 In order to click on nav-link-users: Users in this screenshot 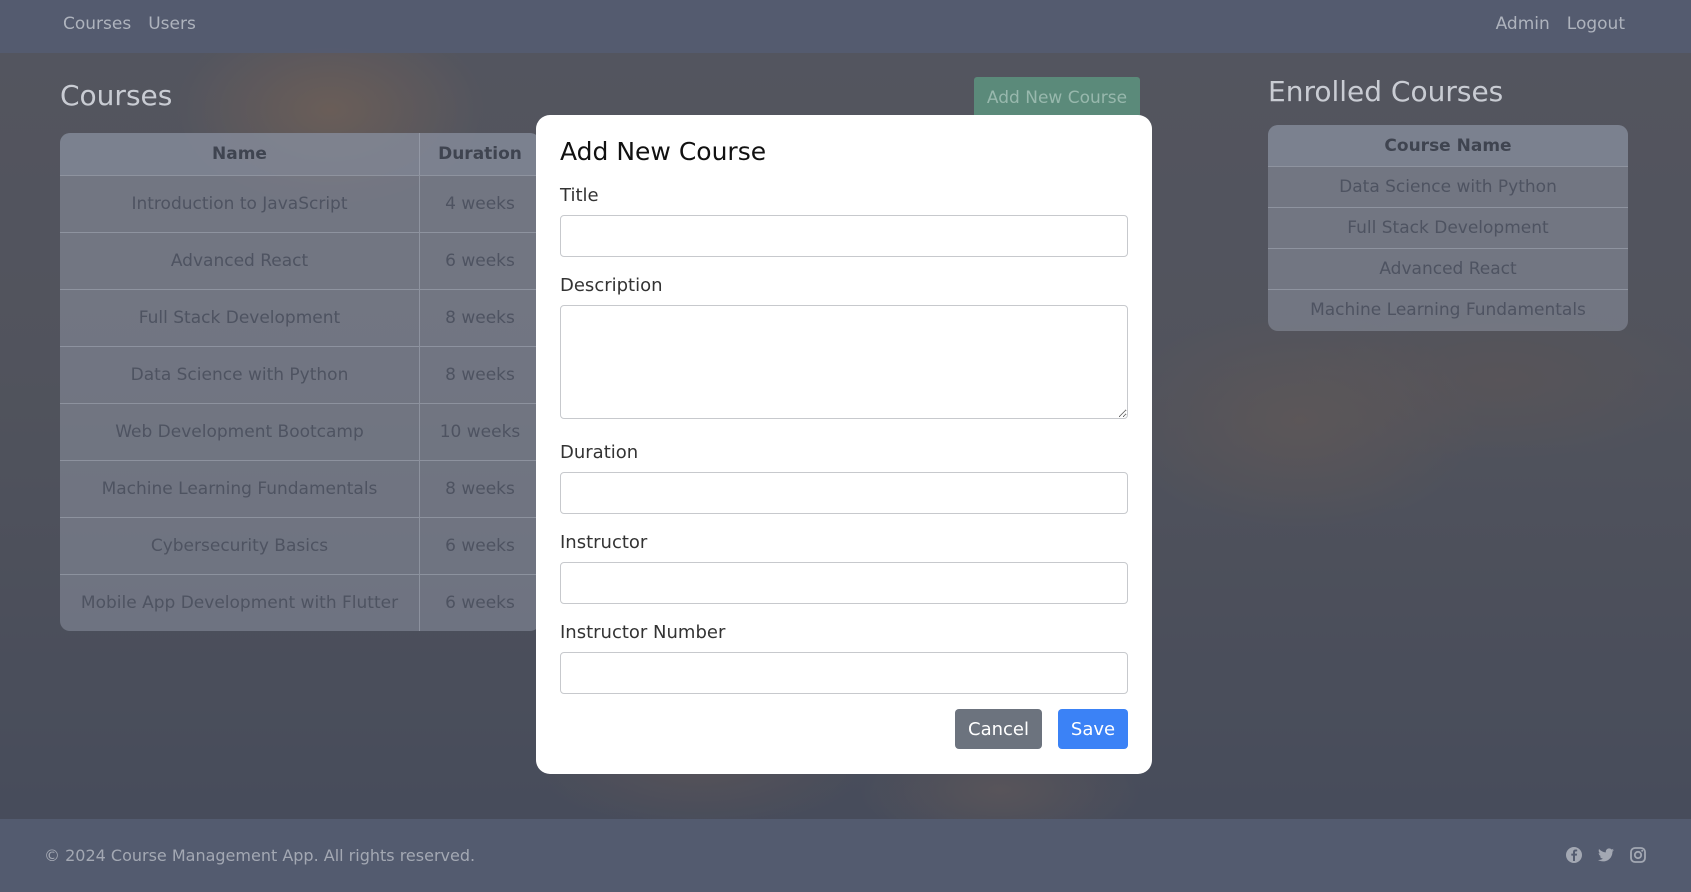, I will do `click(172, 24)`.